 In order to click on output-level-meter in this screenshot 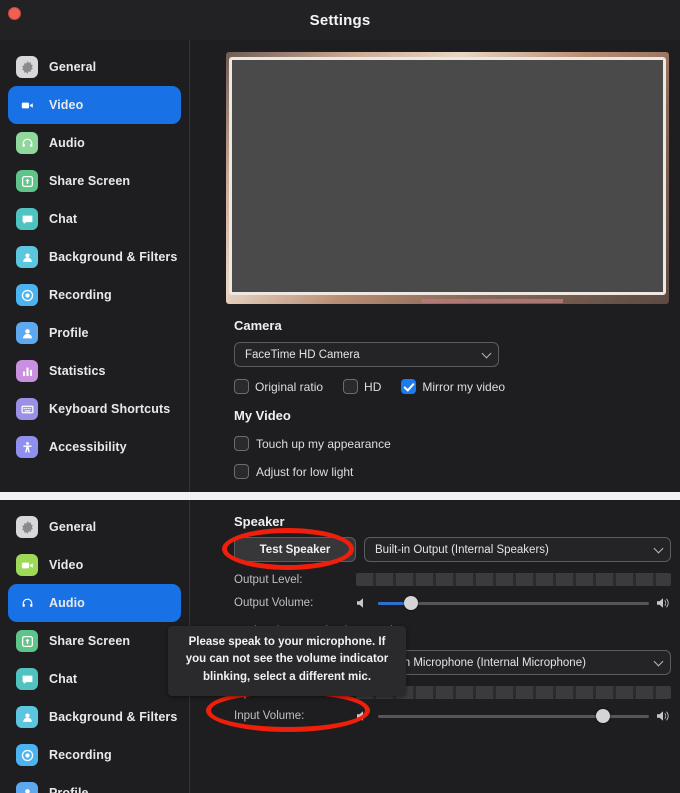, I will do `click(513, 579)`.